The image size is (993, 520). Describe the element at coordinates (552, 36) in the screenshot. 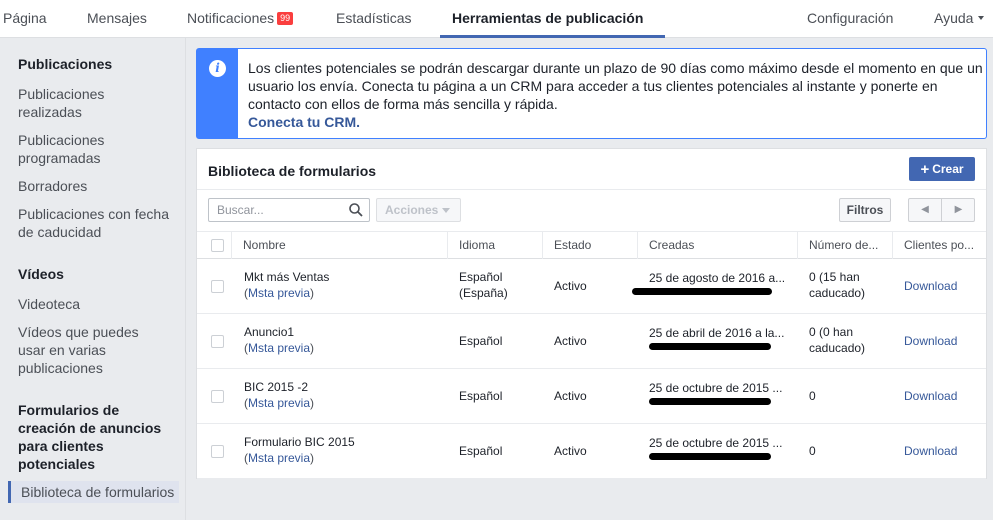

I see `active-tab-indicator` at that location.